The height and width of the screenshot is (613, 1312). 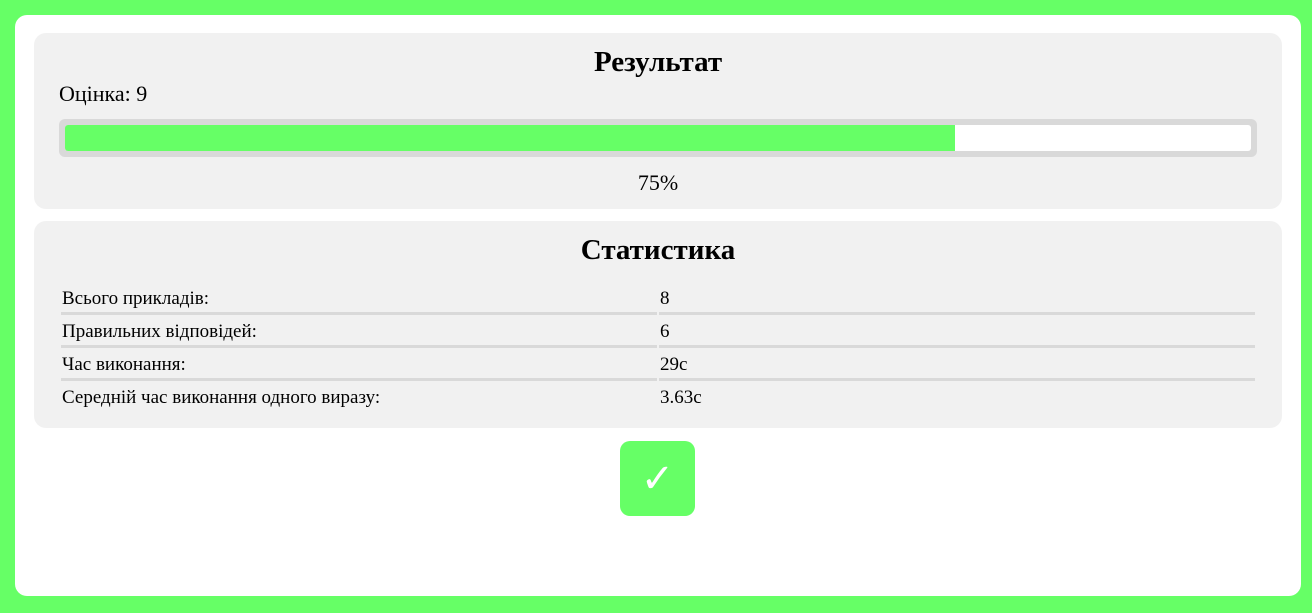 I want to click on table-row: Правильних відповідей: 6, so click(x=658, y=332).